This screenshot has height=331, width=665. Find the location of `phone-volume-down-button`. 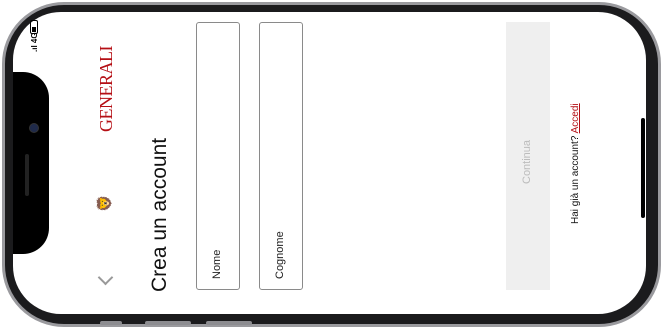

phone-volume-down-button is located at coordinates (229, 323).